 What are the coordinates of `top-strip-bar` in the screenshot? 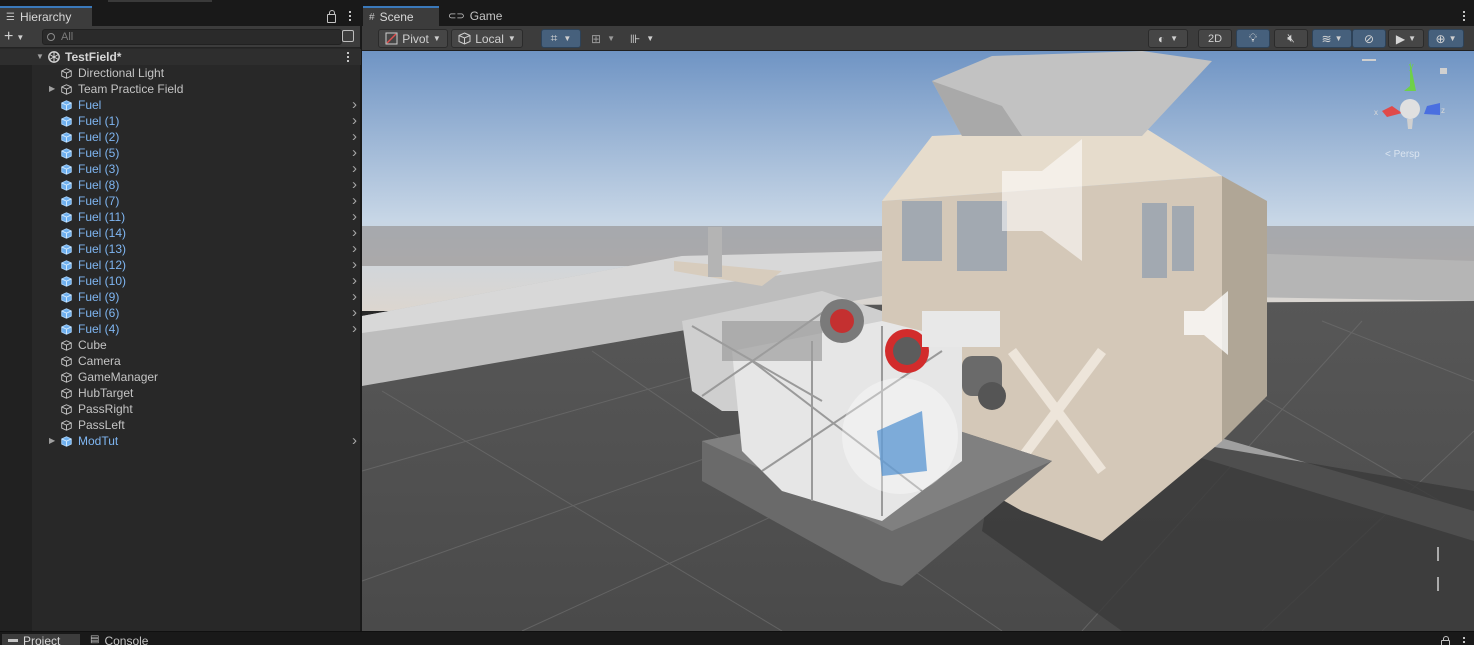 It's located at (160, 1).